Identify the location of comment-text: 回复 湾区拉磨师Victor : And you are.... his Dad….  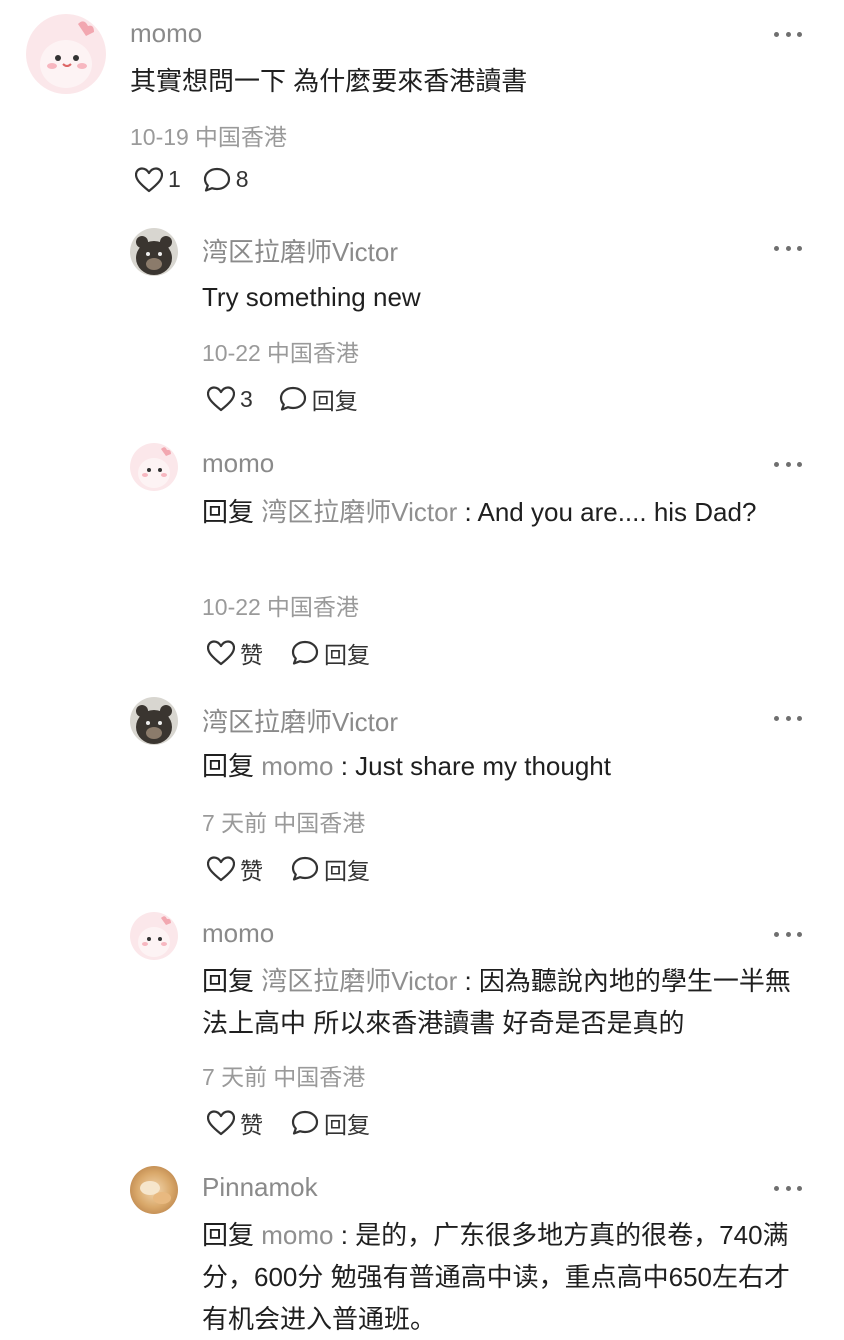
(493, 512).